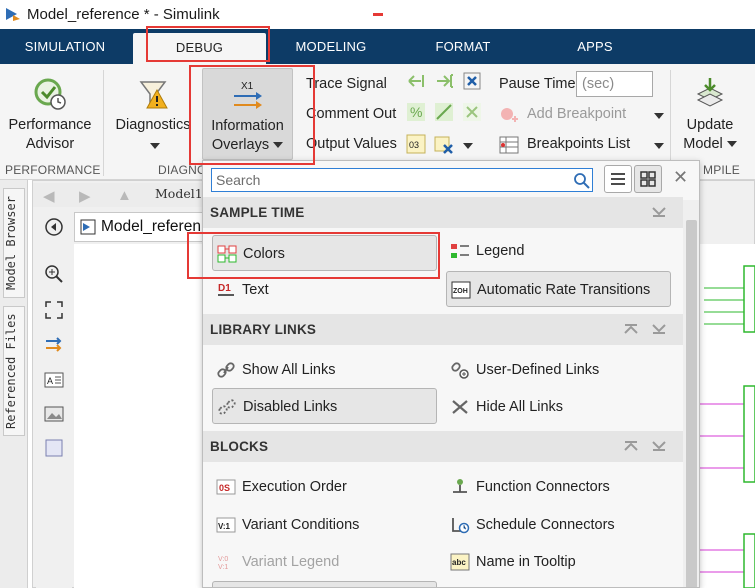  I want to click on list-view-button, so click(618, 179).